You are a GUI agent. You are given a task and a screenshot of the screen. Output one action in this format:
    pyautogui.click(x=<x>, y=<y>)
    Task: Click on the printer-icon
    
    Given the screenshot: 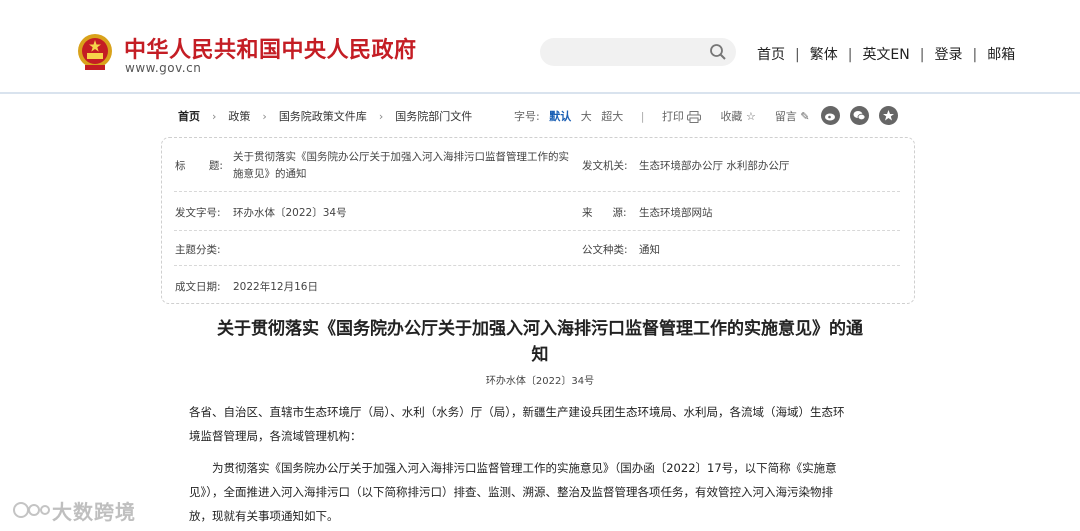 What is the action you would take?
    pyautogui.click(x=694, y=117)
    